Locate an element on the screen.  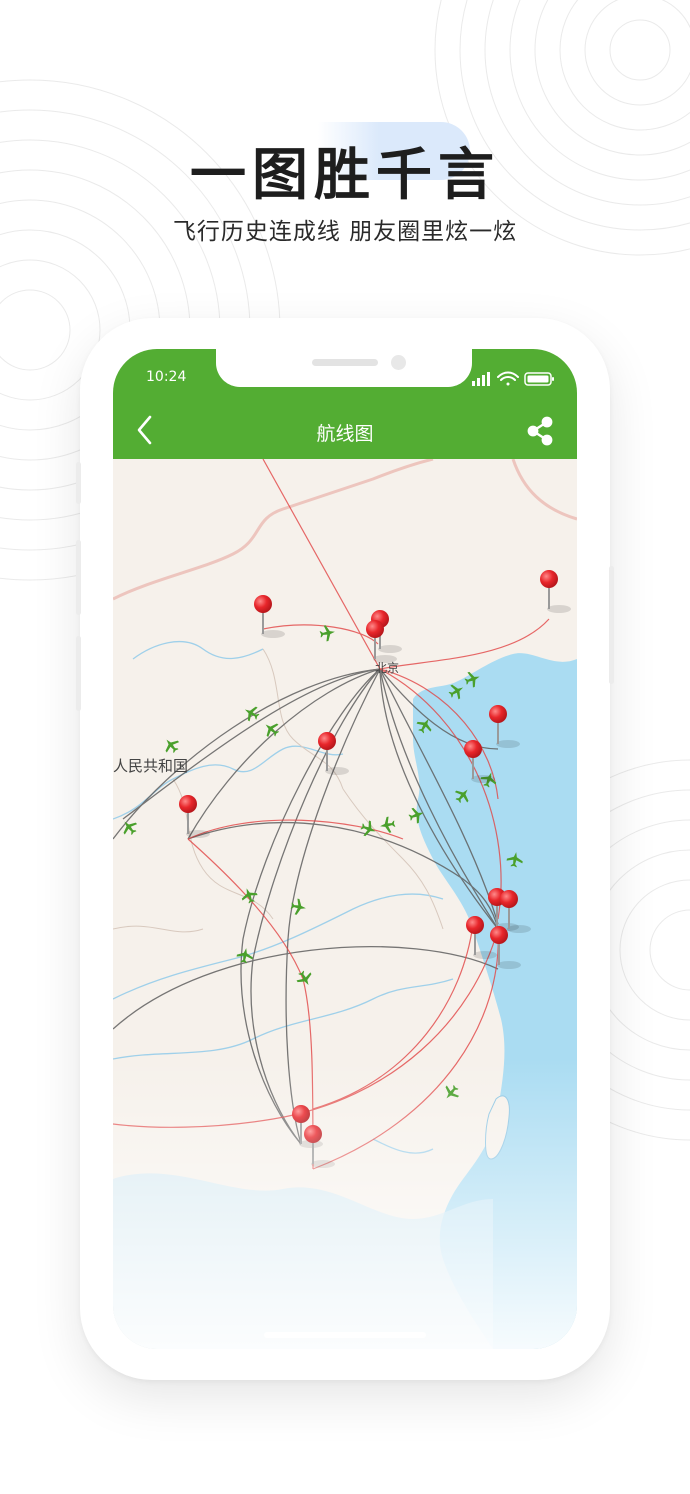
phone-volume-up is located at coordinates (78, 577).